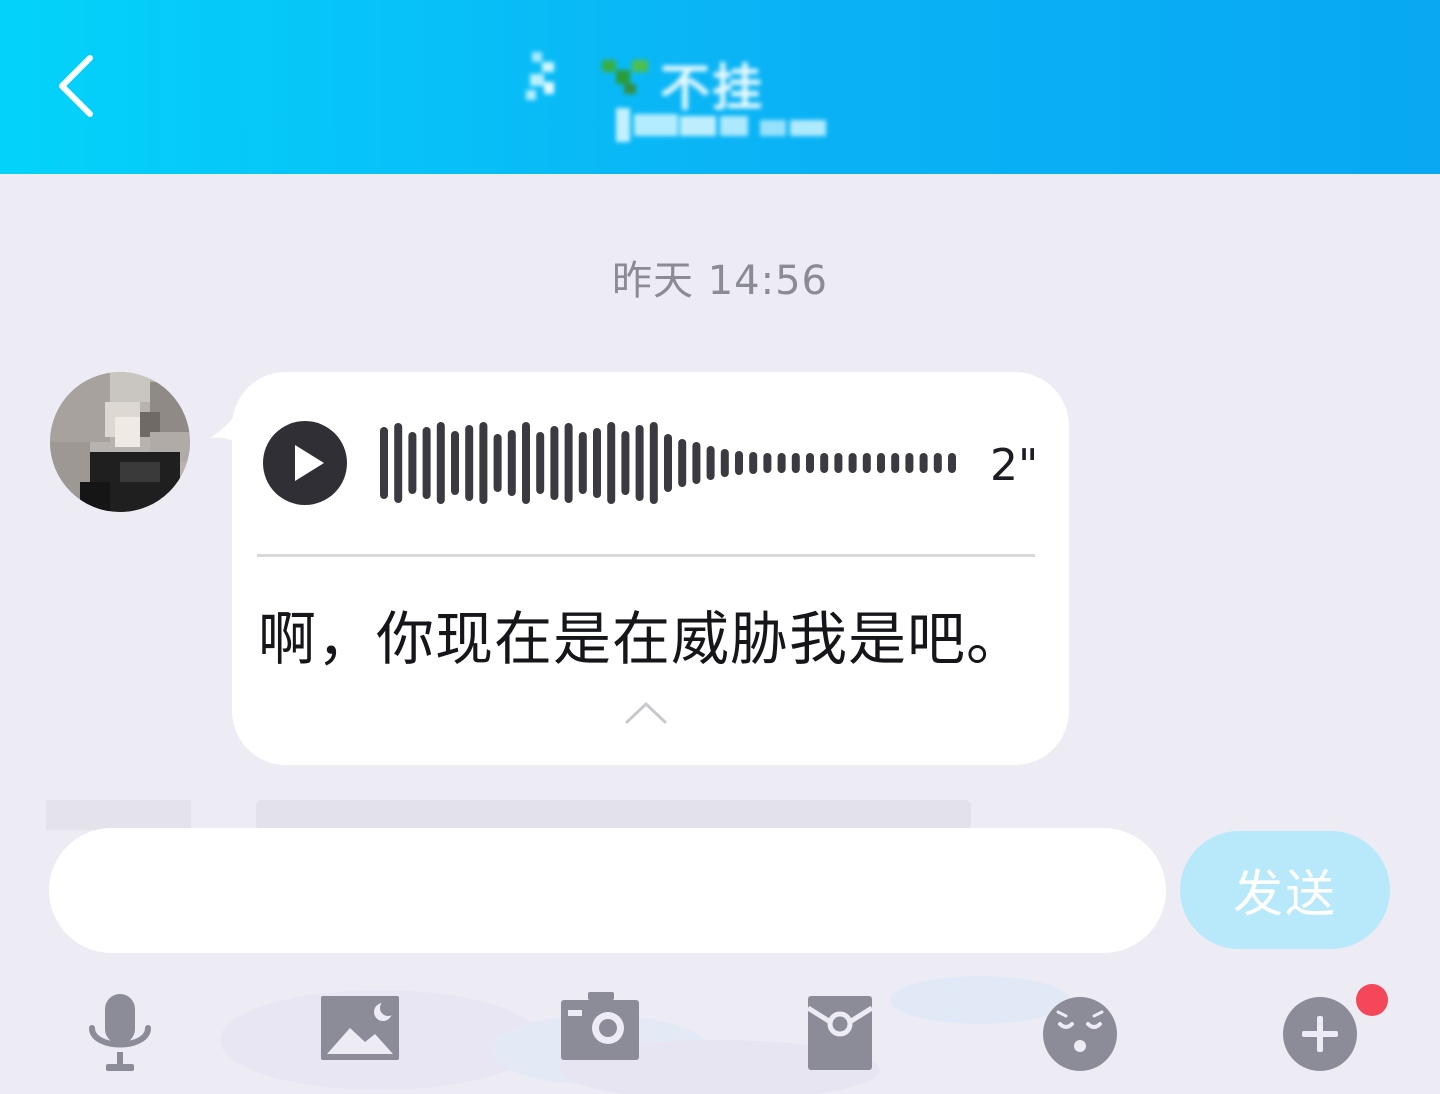 This screenshot has height=1094, width=1440. What do you see at coordinates (642, 639) in the screenshot?
I see `voice-transcript: 啊，你现在是在威胁我是吧。` at bounding box center [642, 639].